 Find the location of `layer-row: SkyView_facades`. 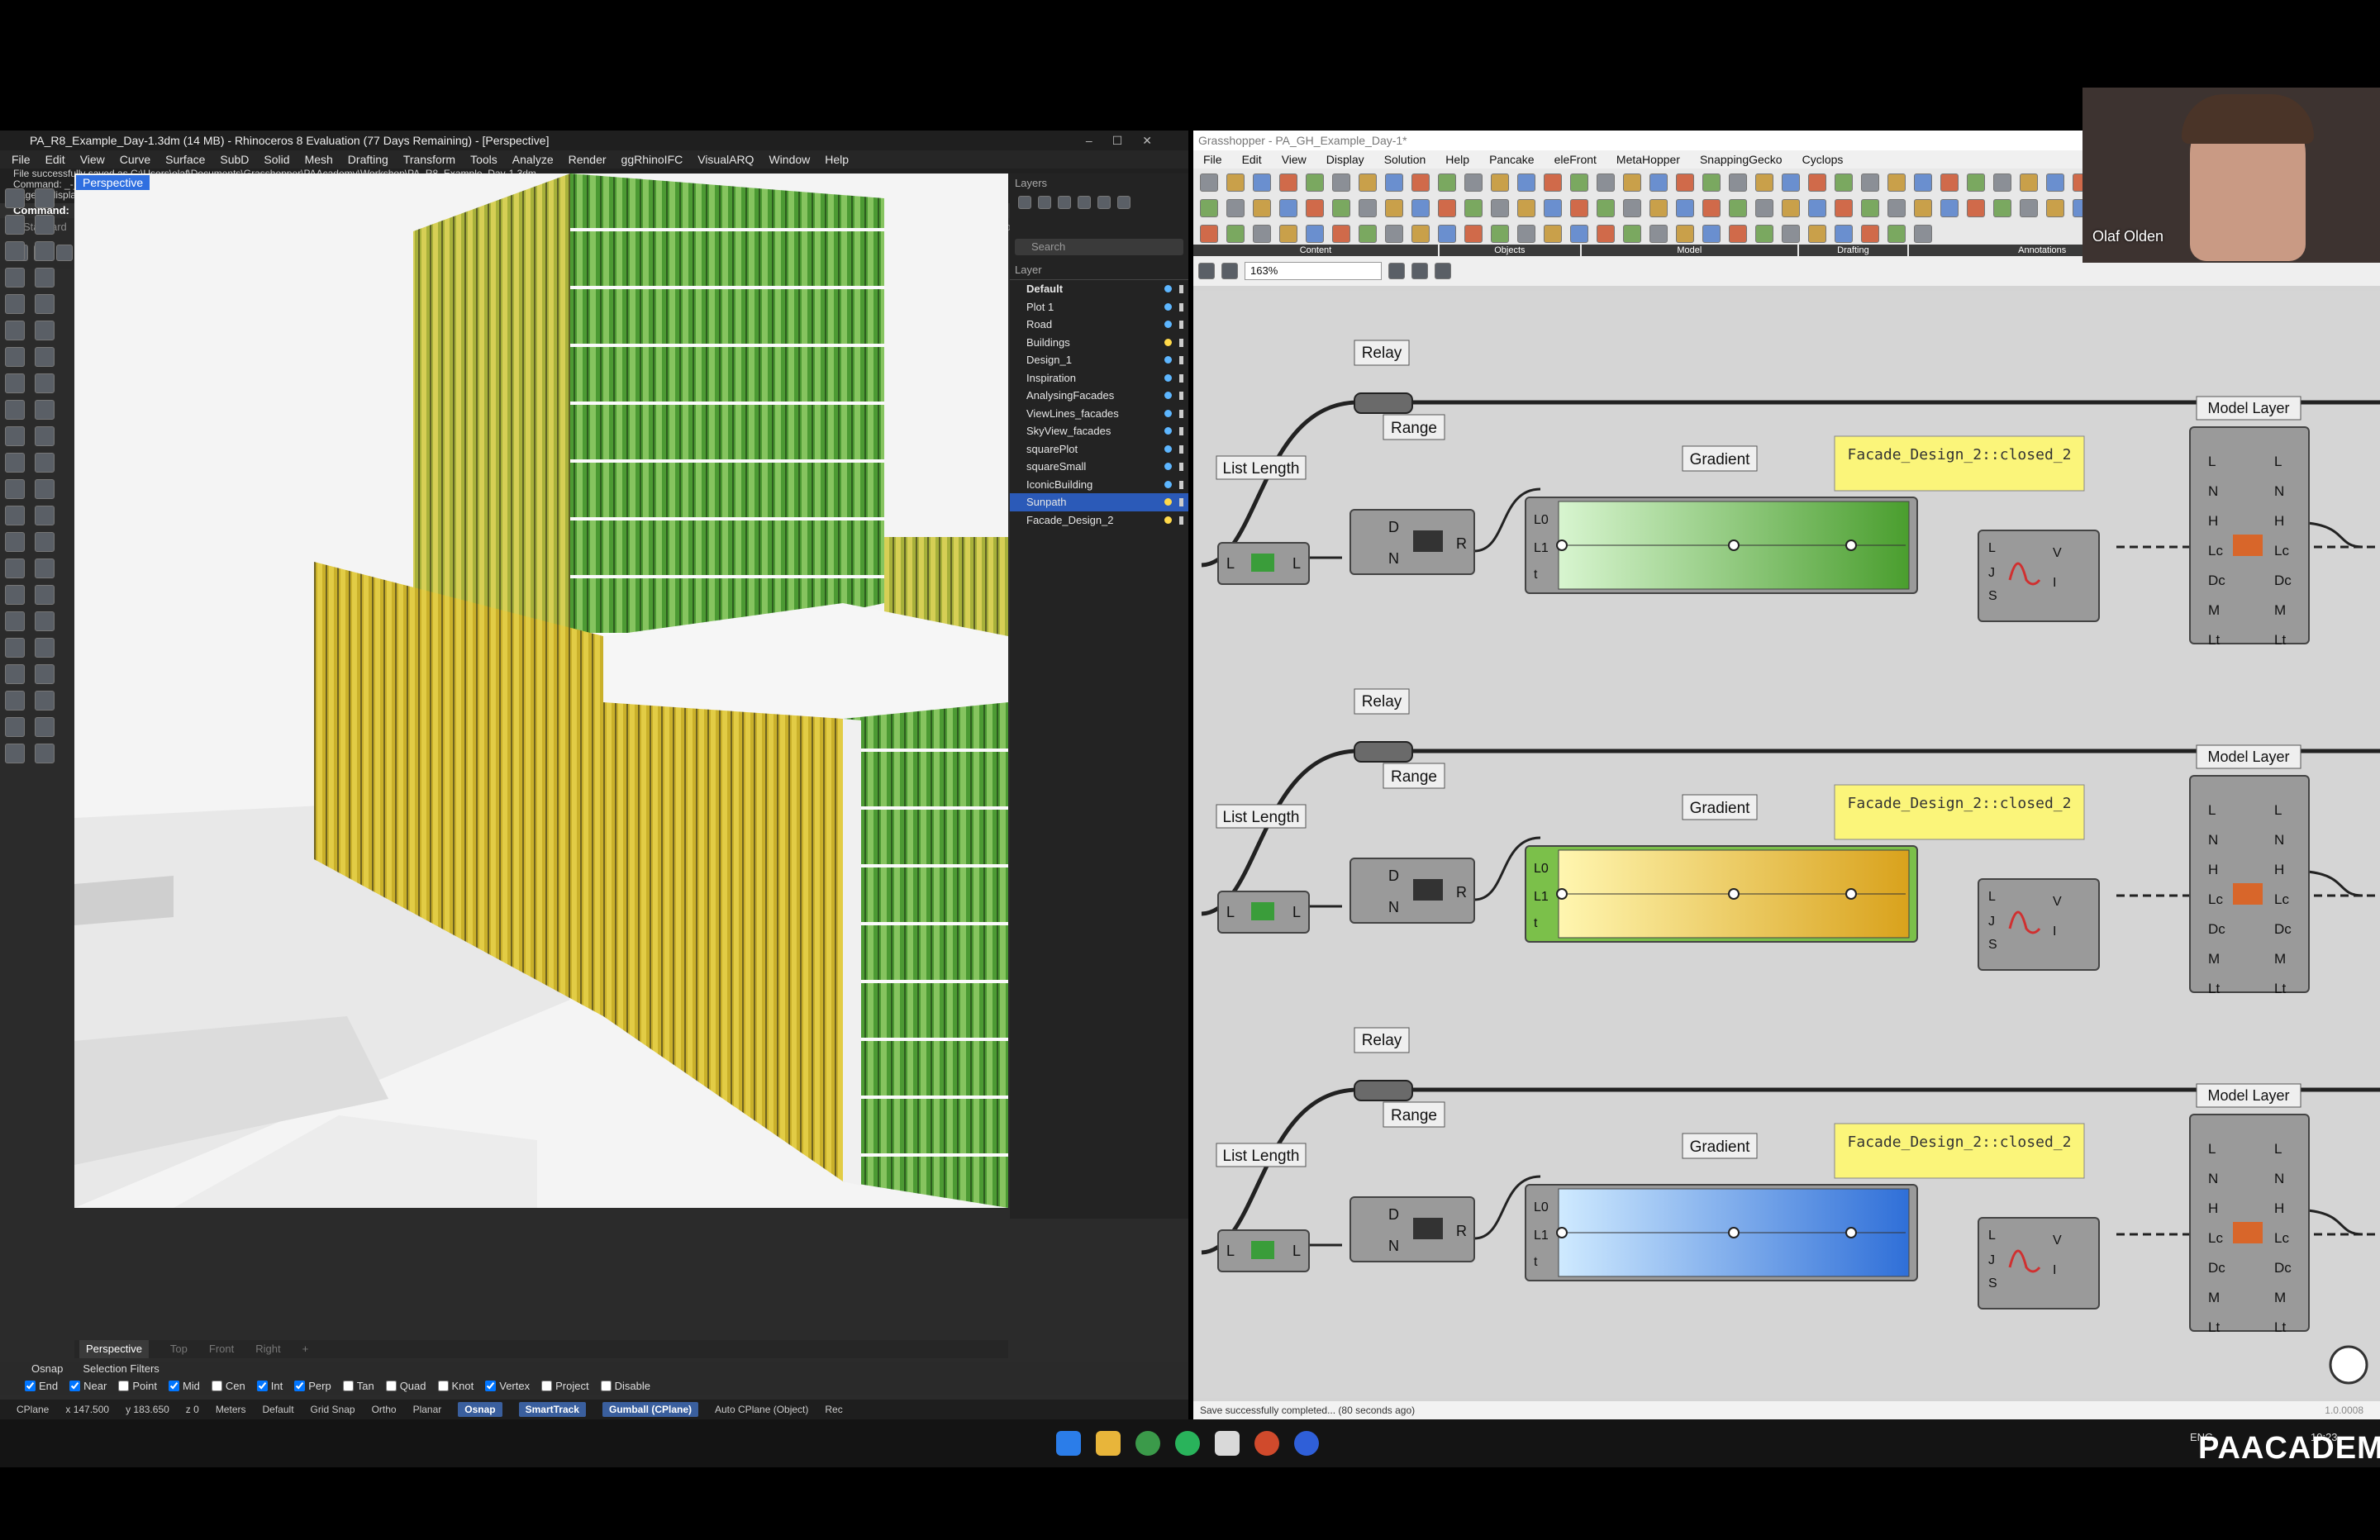

layer-row: SkyView_facades is located at coordinates (1099, 431).